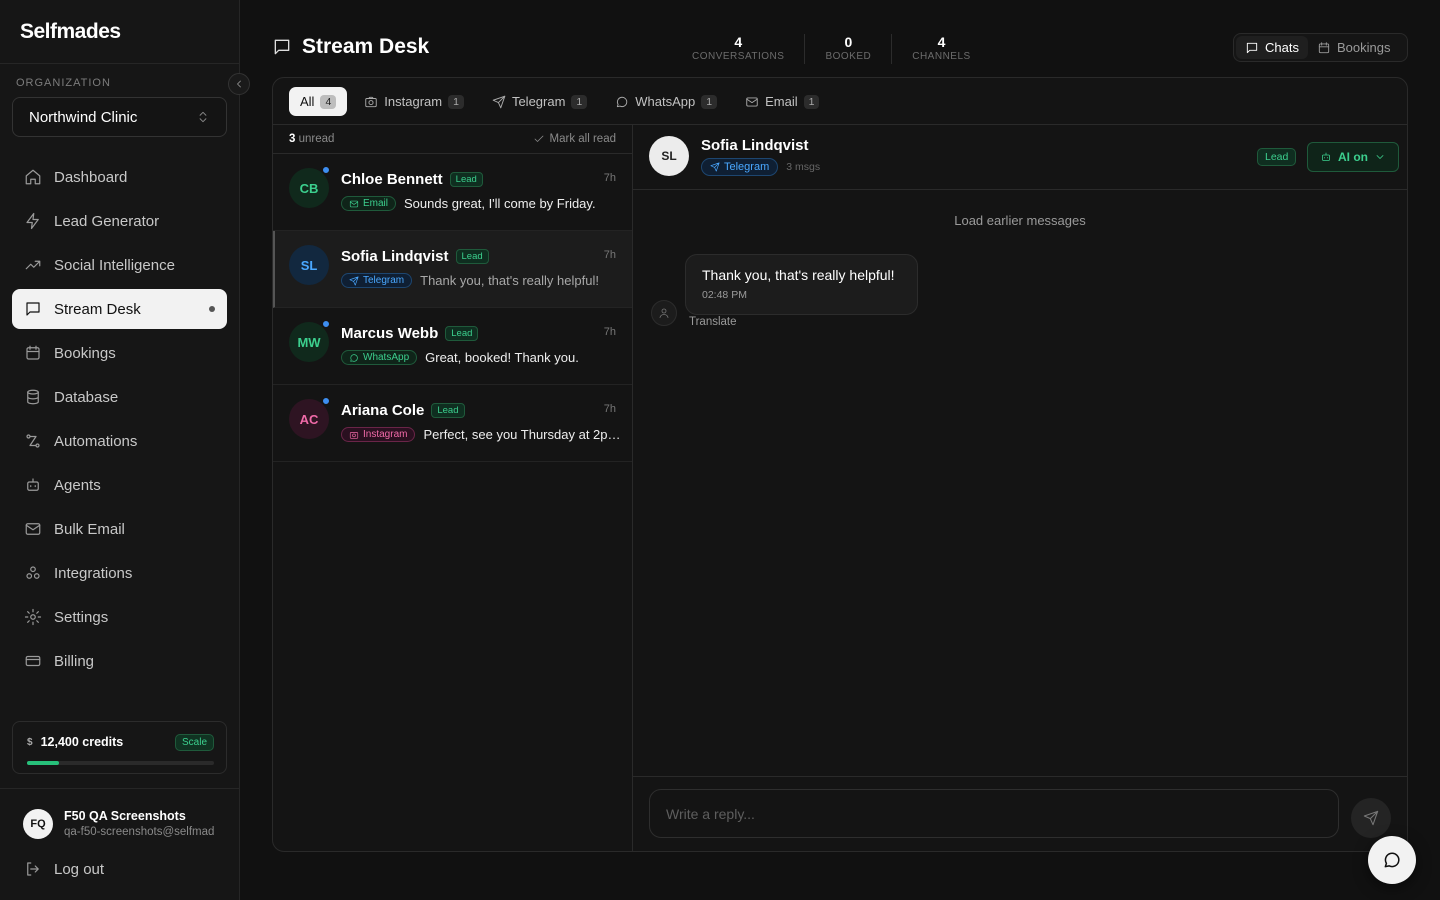 The width and height of the screenshot is (1440, 900). Describe the element at coordinates (509, 280) in the screenshot. I see `message-preview: Thank you, that's really helpful!` at that location.